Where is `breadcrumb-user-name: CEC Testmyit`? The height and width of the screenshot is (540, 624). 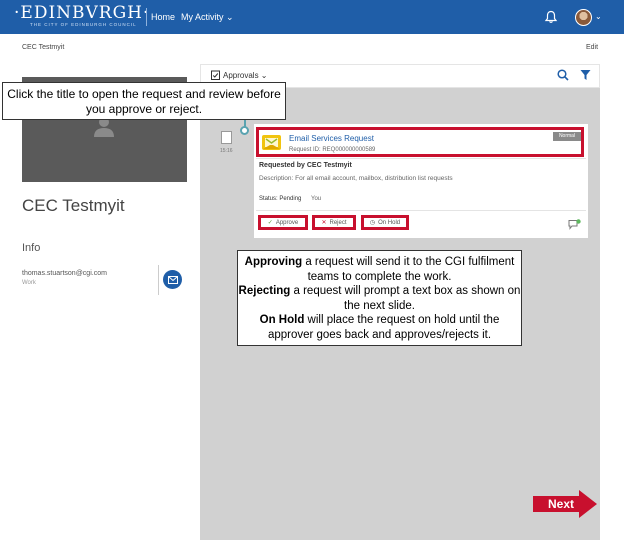
breadcrumb-user-name: CEC Testmyit is located at coordinates (43, 47).